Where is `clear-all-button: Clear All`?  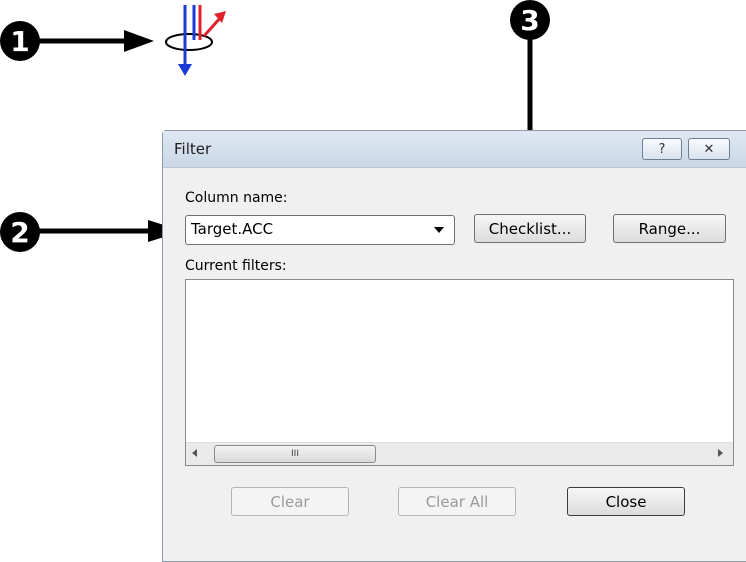 clear-all-button: Clear All is located at coordinates (457, 501).